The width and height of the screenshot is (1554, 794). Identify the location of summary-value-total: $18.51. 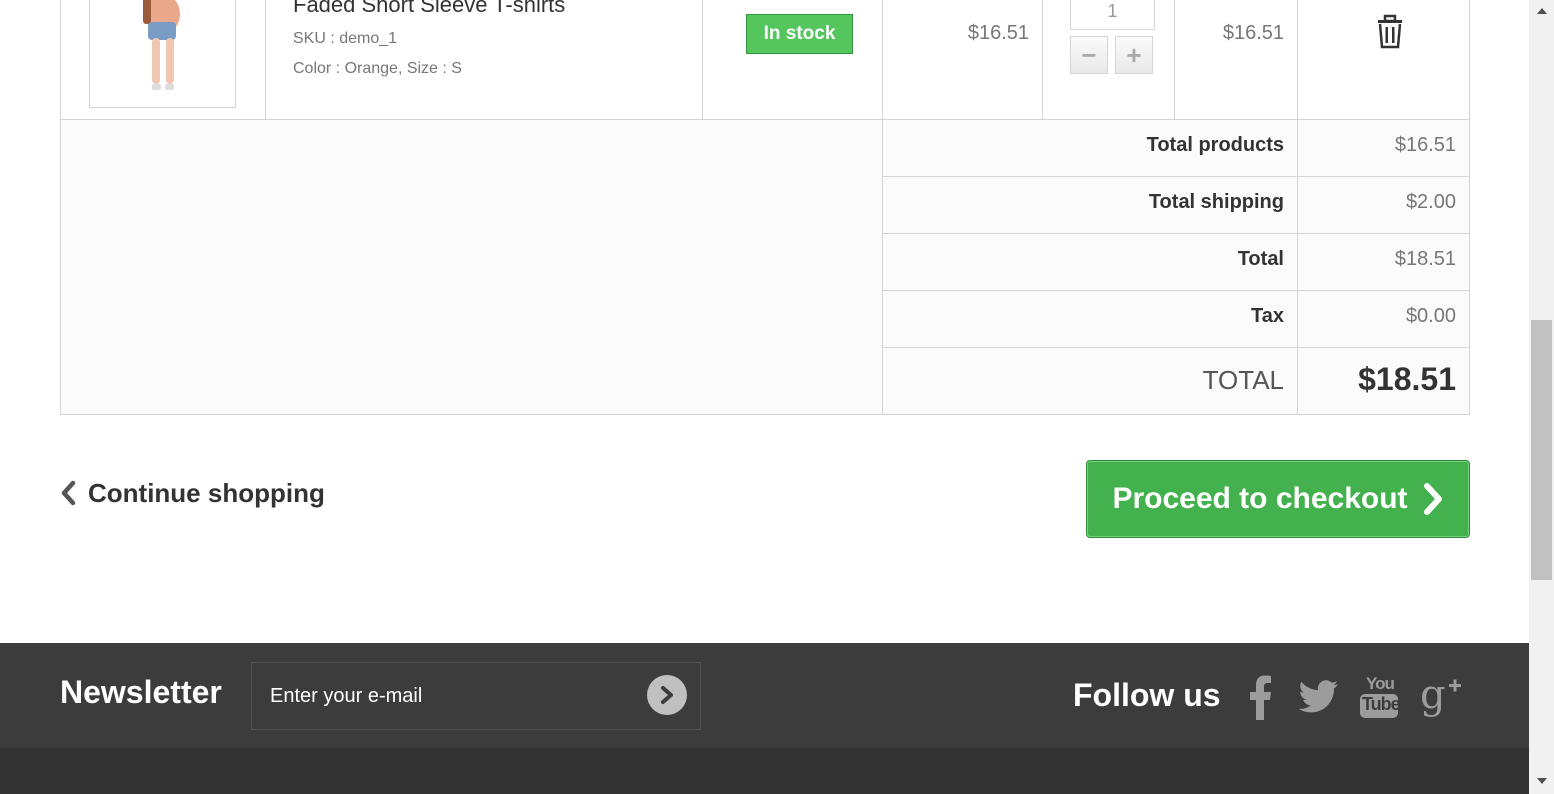
(1425, 259).